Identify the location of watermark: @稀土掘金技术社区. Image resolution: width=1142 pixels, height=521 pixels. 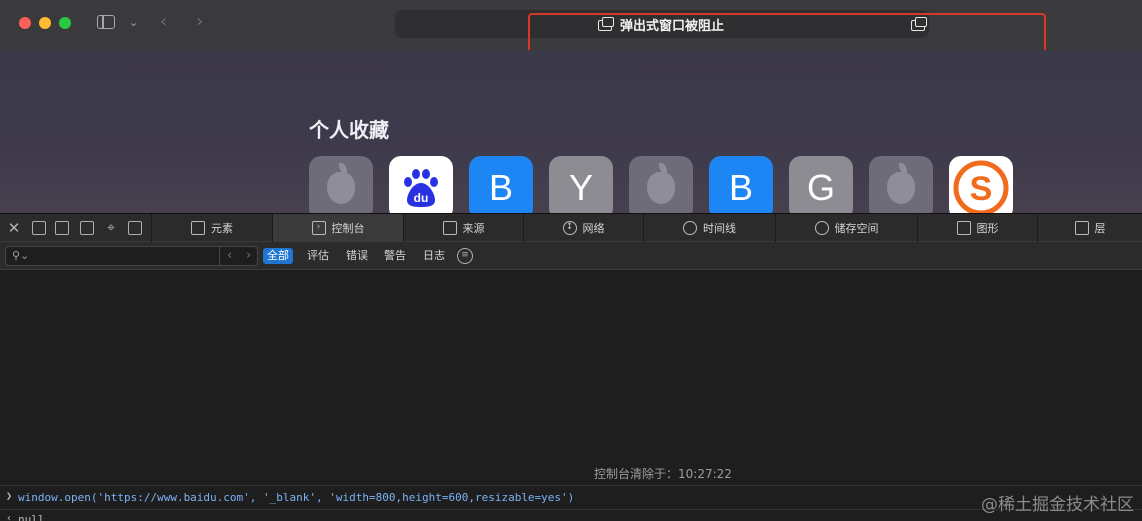
(1057, 505).